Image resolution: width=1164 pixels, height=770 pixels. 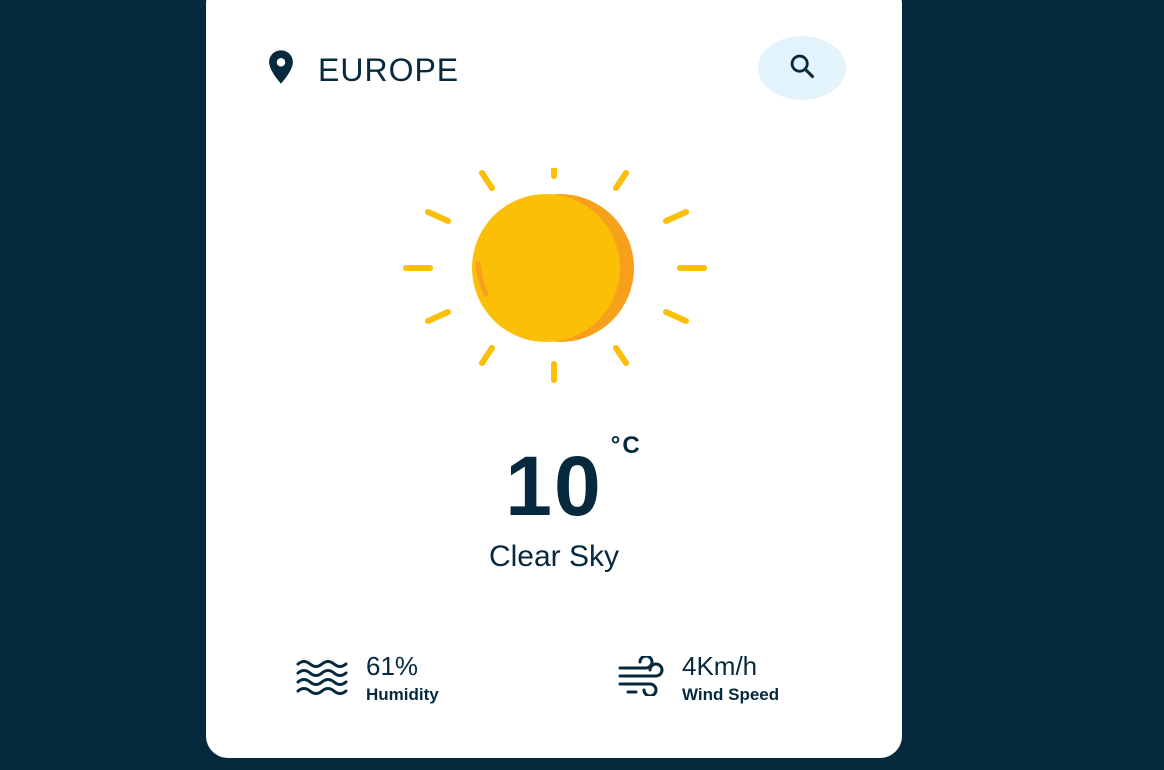 I want to click on map-pin-icon, so click(x=281, y=69).